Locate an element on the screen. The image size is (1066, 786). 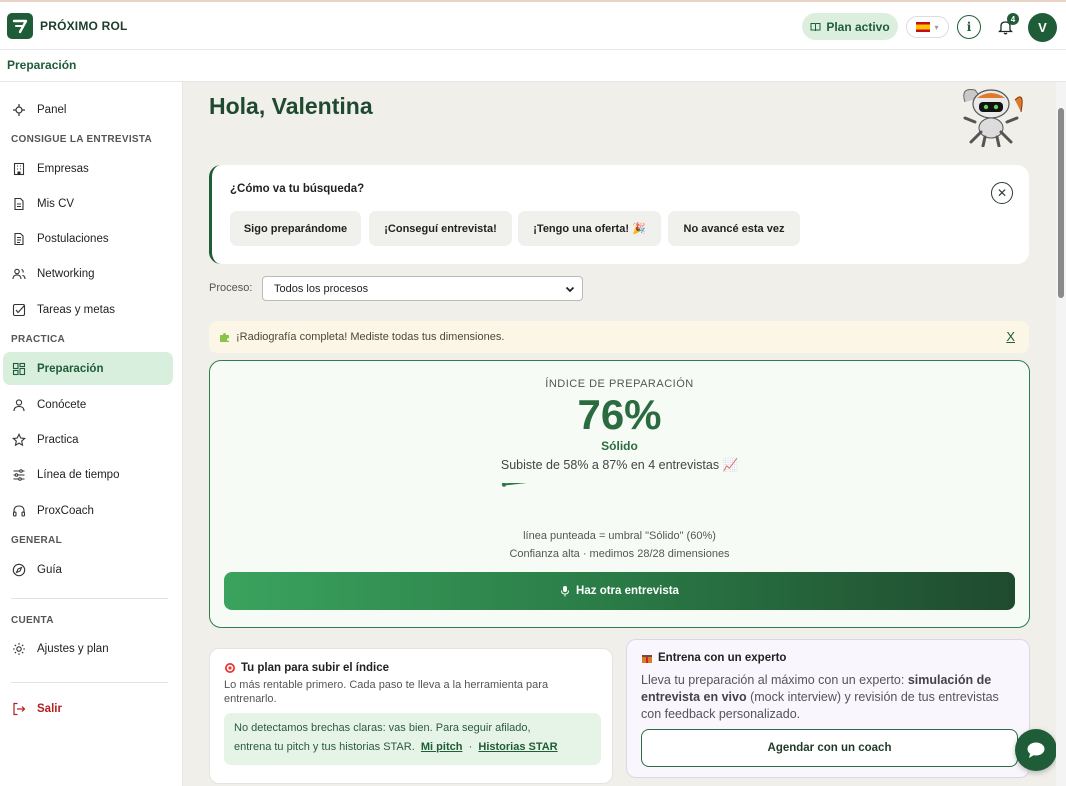
checkbox-icon is located at coordinates (19, 309).